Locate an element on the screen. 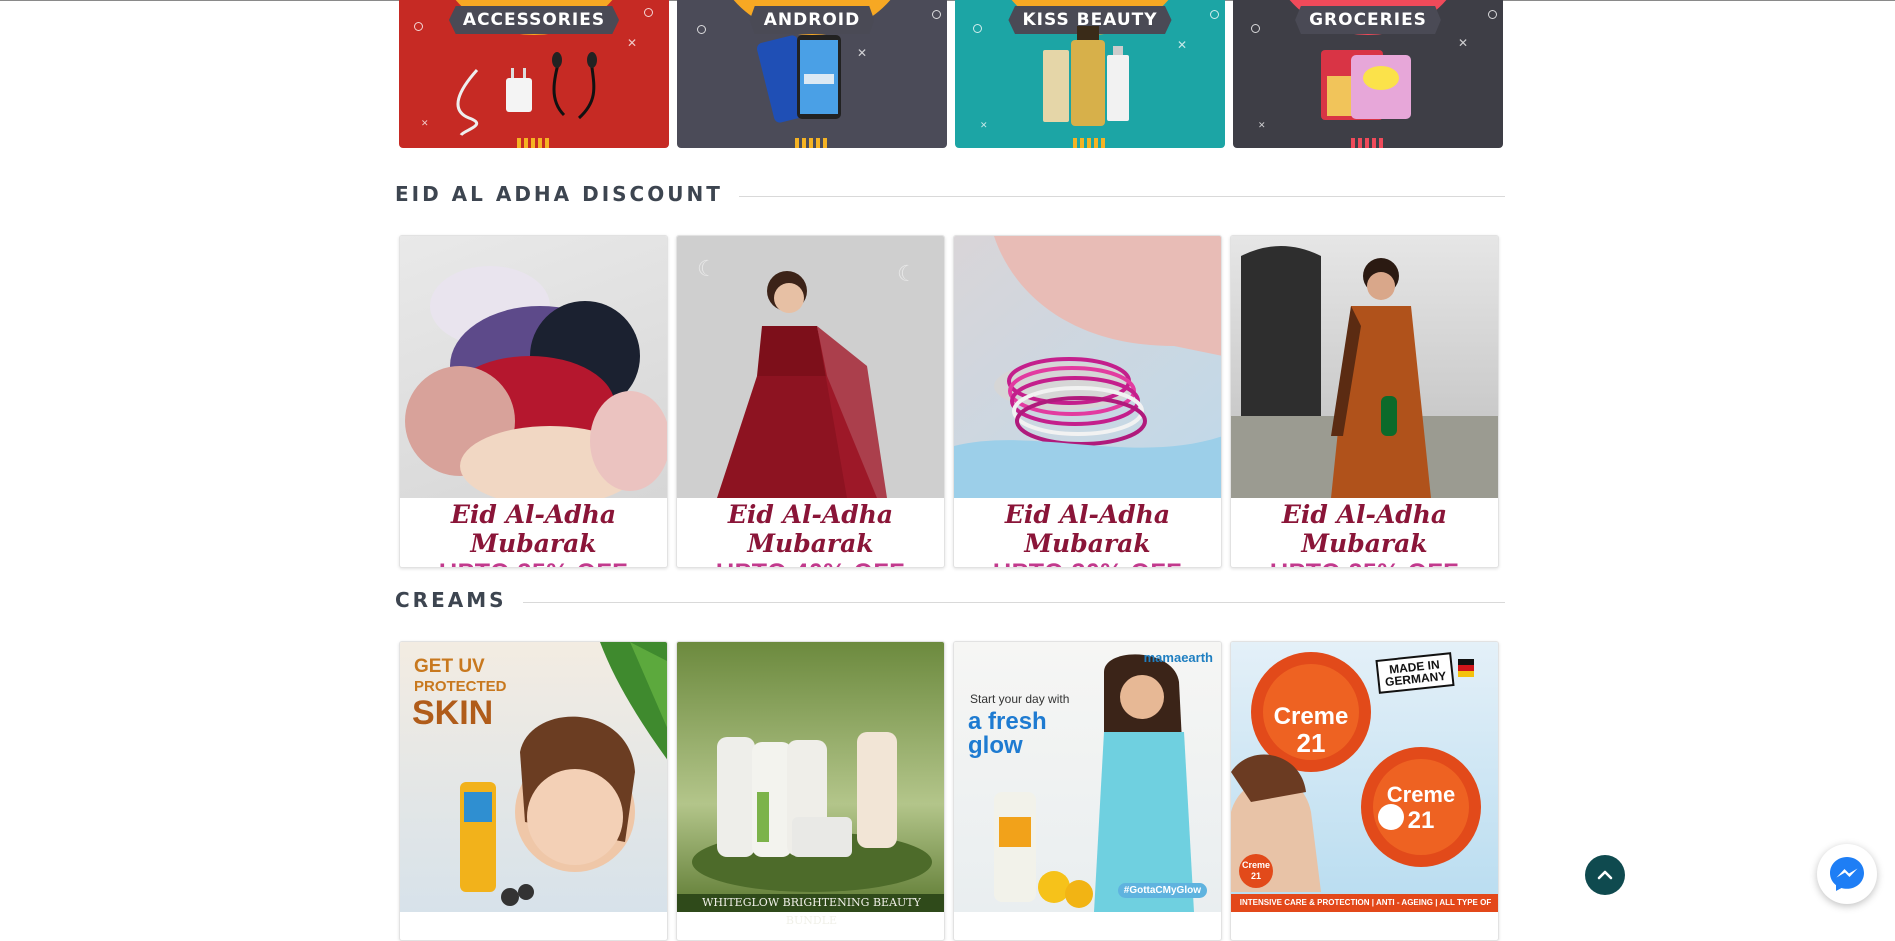 This screenshot has width=1895, height=941. category-tile-groceries: ✕ ✕ GROCERIES is located at coordinates (1368, 74).